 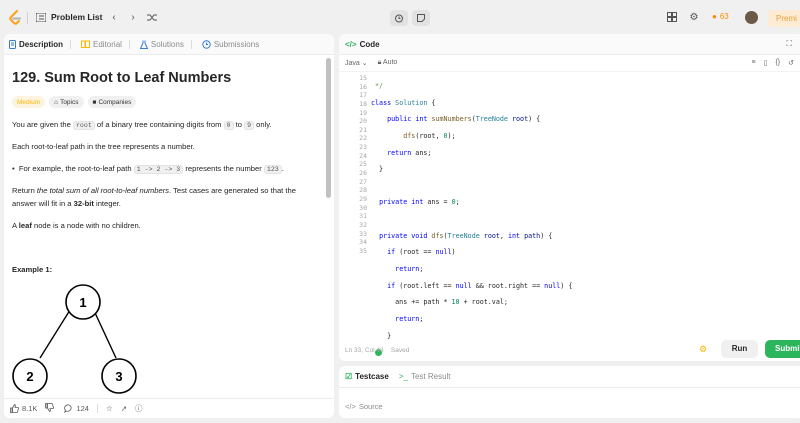 What do you see at coordinates (30, 408) in the screenshot?
I see `like-count: 8.1K` at bounding box center [30, 408].